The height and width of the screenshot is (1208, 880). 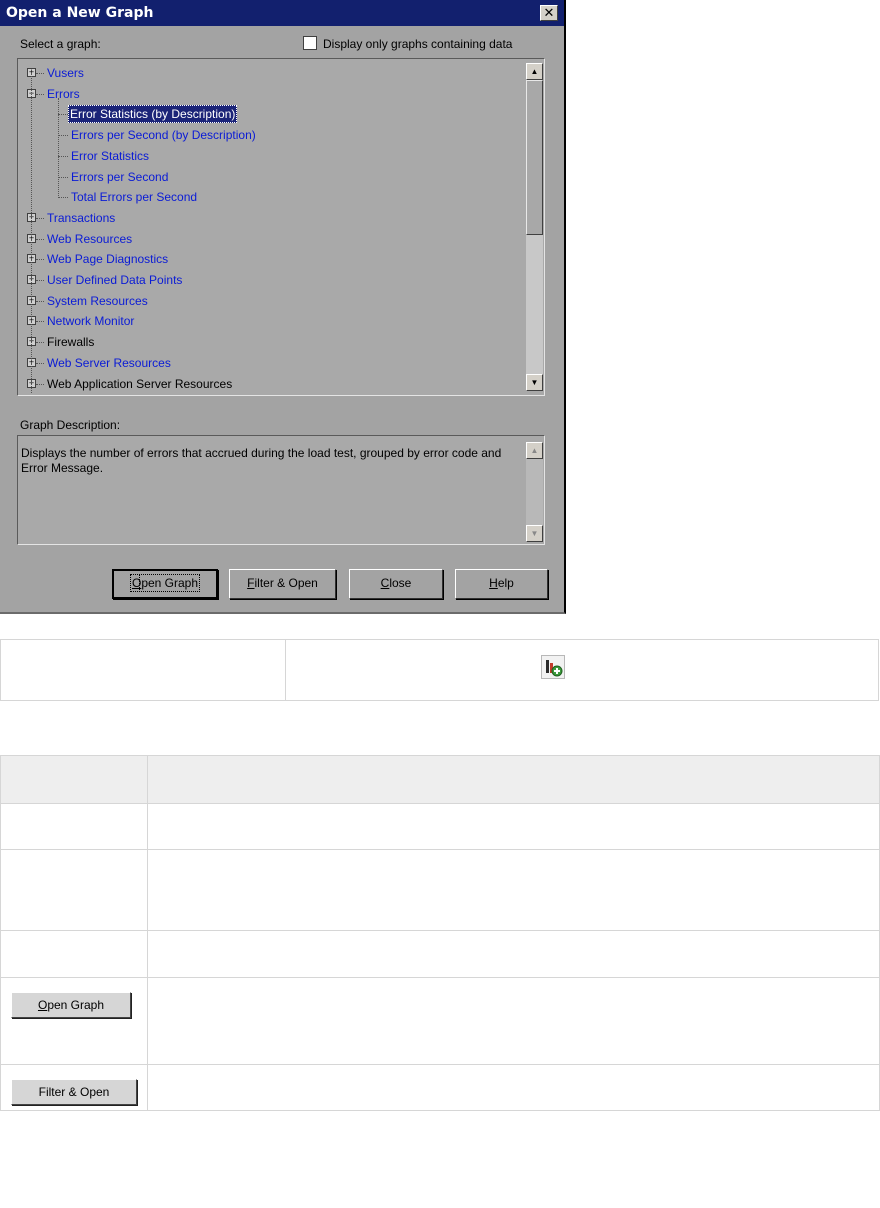 I want to click on scroll-up-icon: ▲, so click(x=534, y=71).